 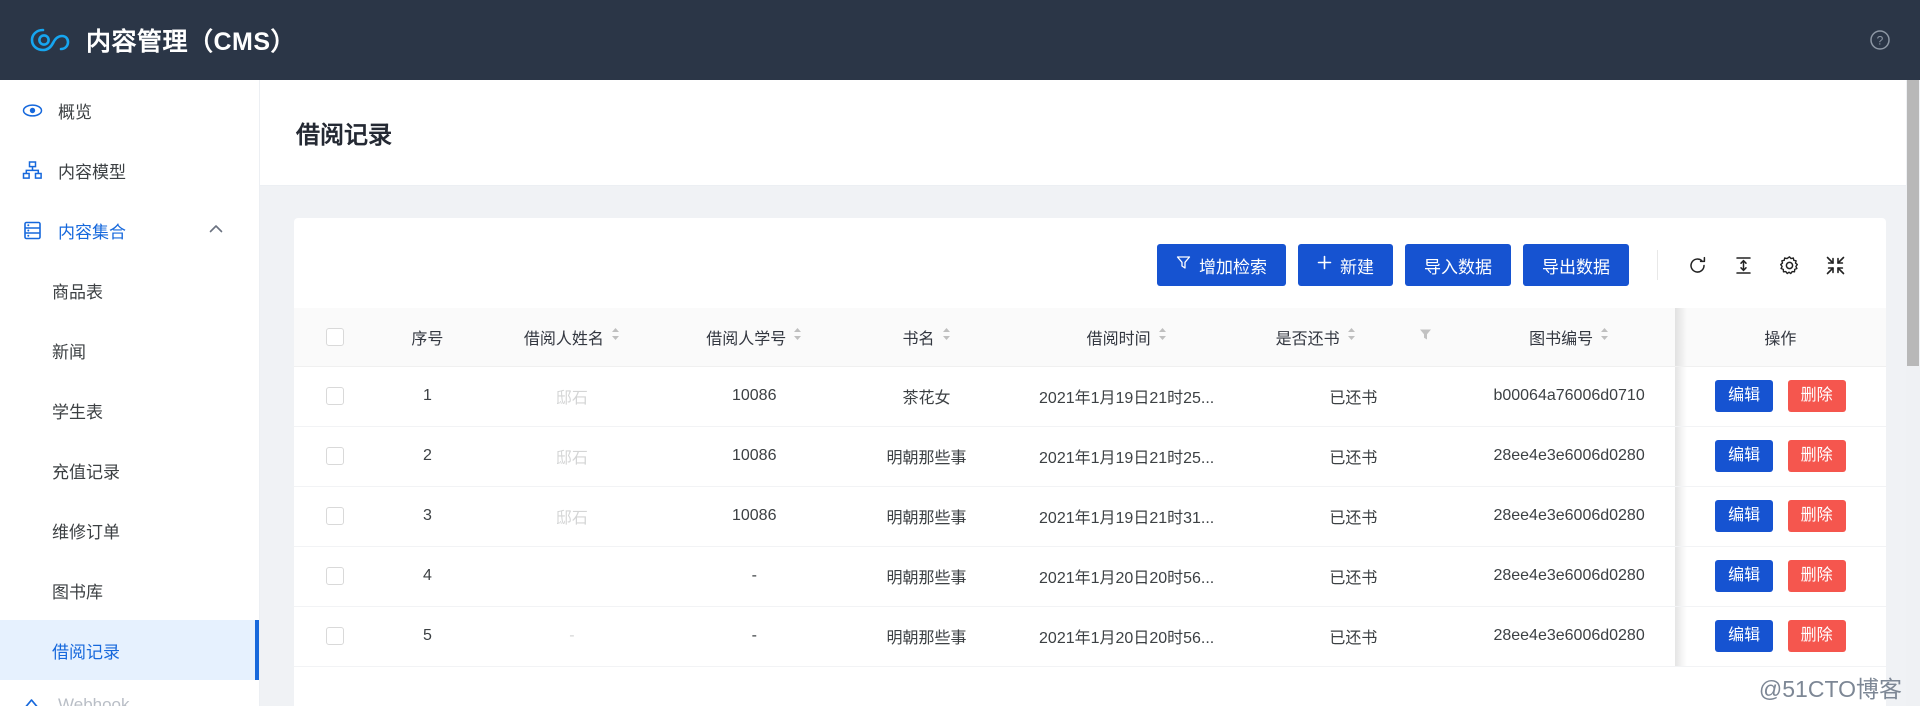 I want to click on column-header-name: 借阅人姓名, so click(x=572, y=337).